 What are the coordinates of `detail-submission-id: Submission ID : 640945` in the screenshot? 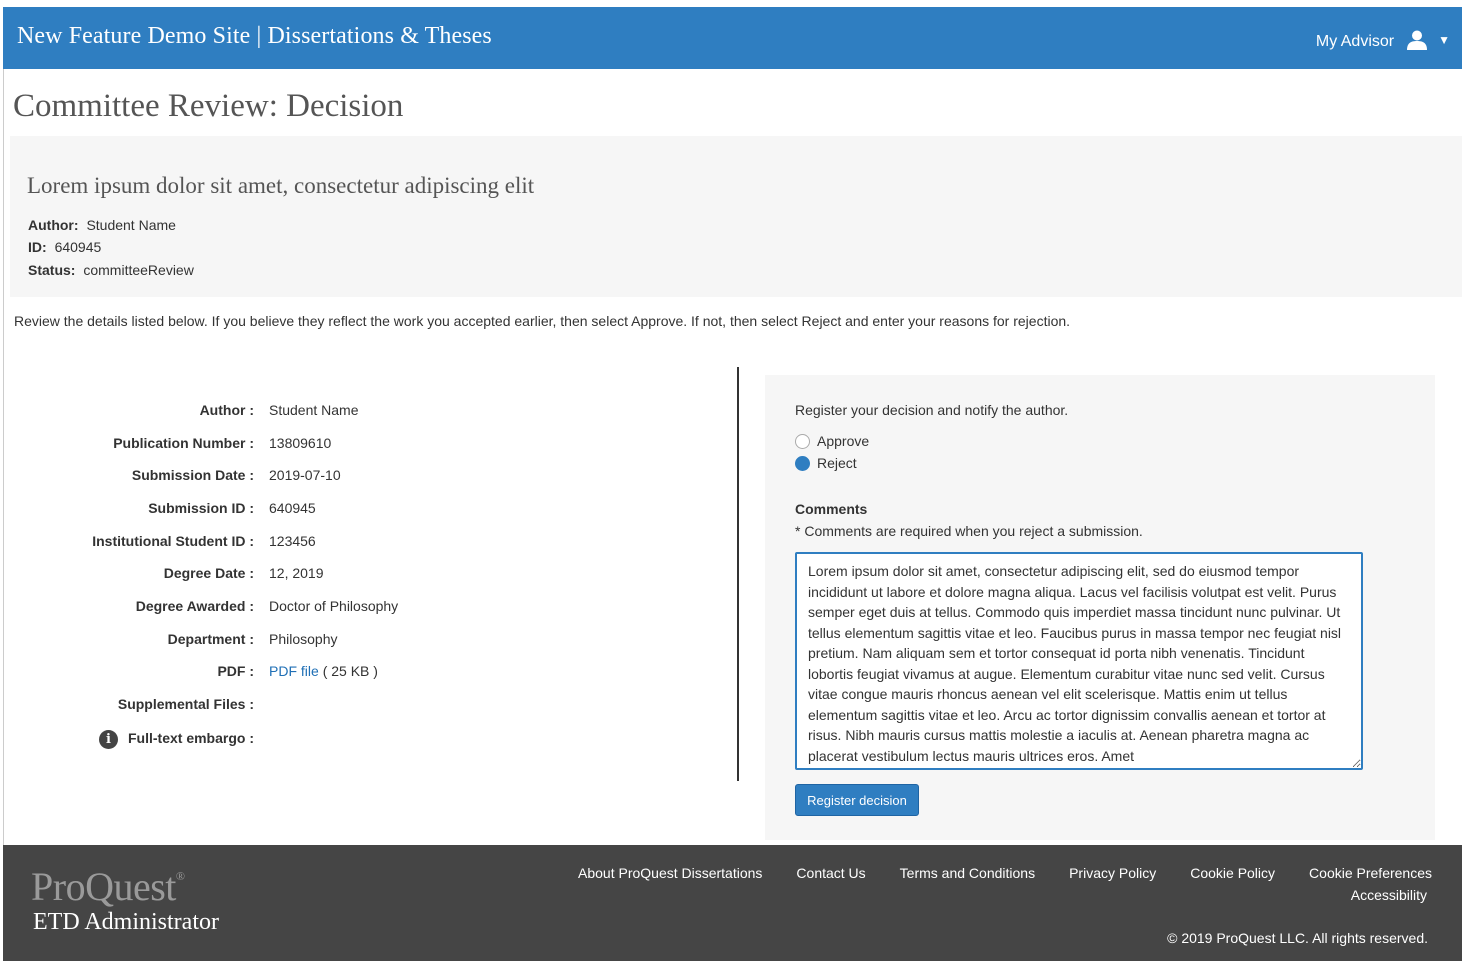 It's located at (365, 510).